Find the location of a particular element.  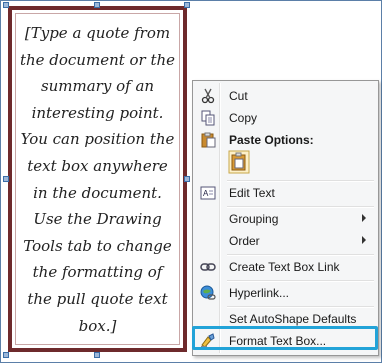

svg-text: A is located at coordinates (206, 193).